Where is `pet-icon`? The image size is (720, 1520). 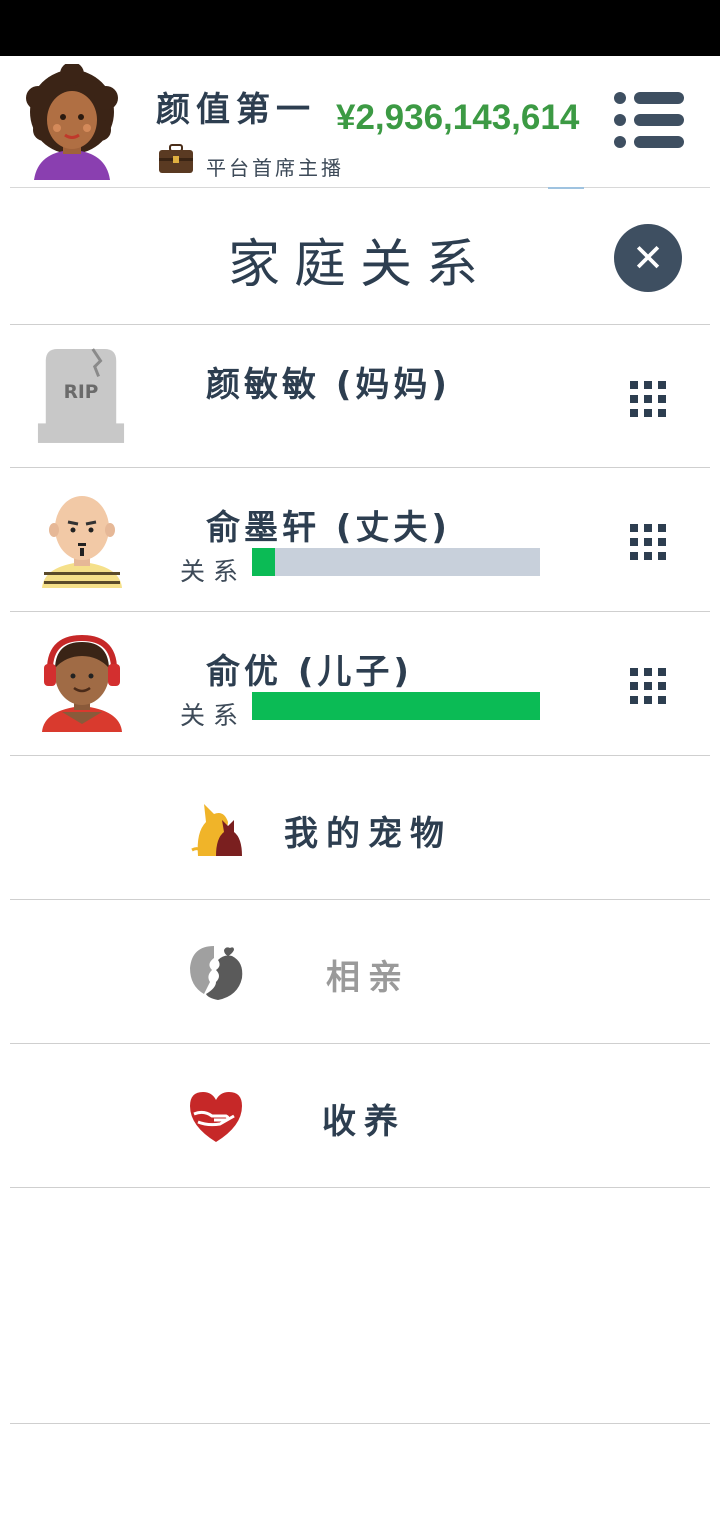 pet-icon is located at coordinates (216, 830).